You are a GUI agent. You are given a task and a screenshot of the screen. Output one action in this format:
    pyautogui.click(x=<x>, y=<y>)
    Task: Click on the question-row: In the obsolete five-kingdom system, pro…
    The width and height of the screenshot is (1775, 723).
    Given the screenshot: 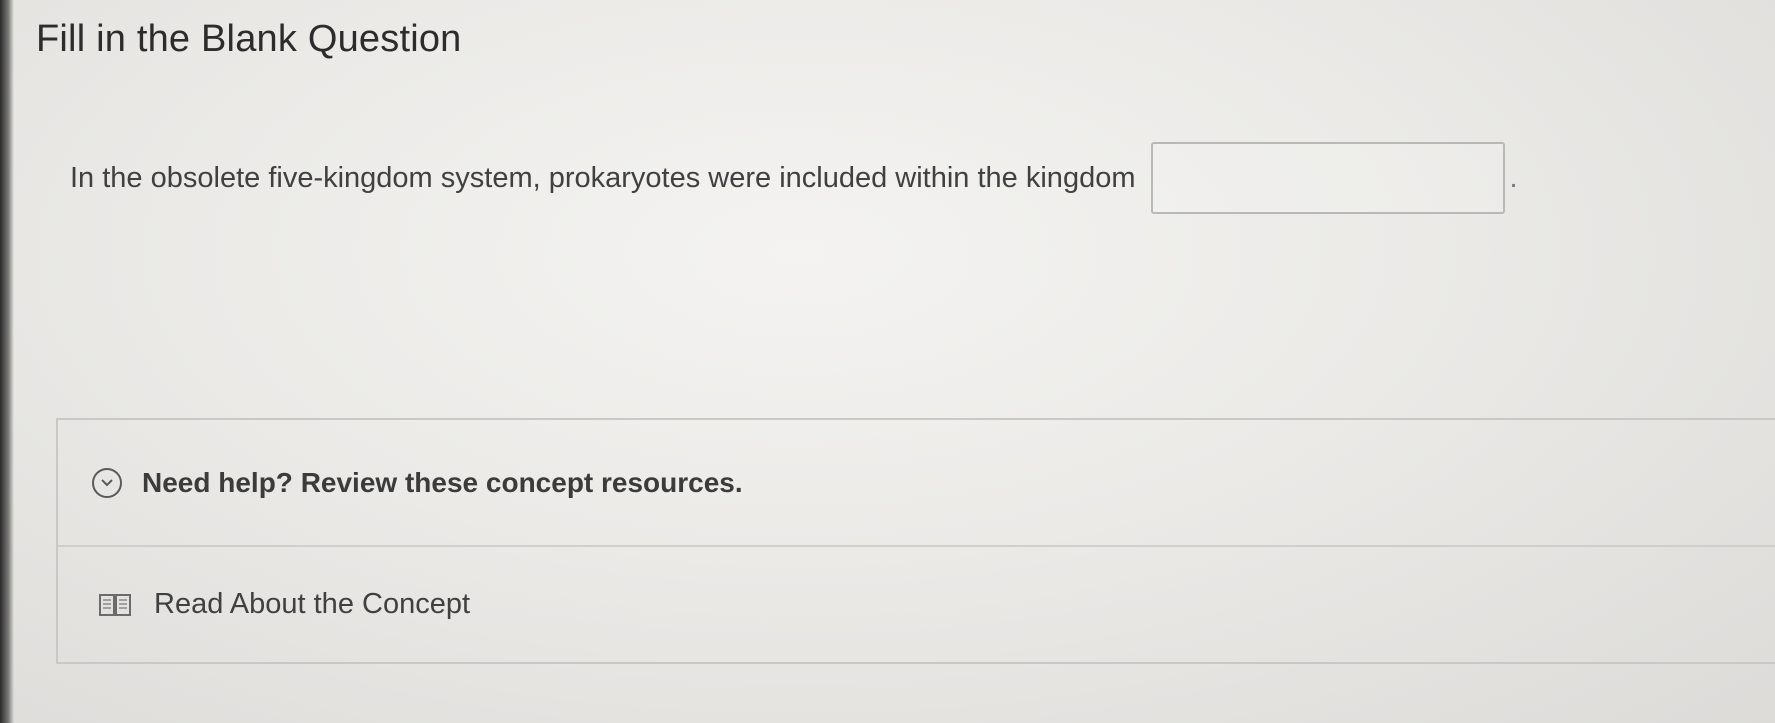 What is the action you would take?
    pyautogui.click(x=794, y=178)
    